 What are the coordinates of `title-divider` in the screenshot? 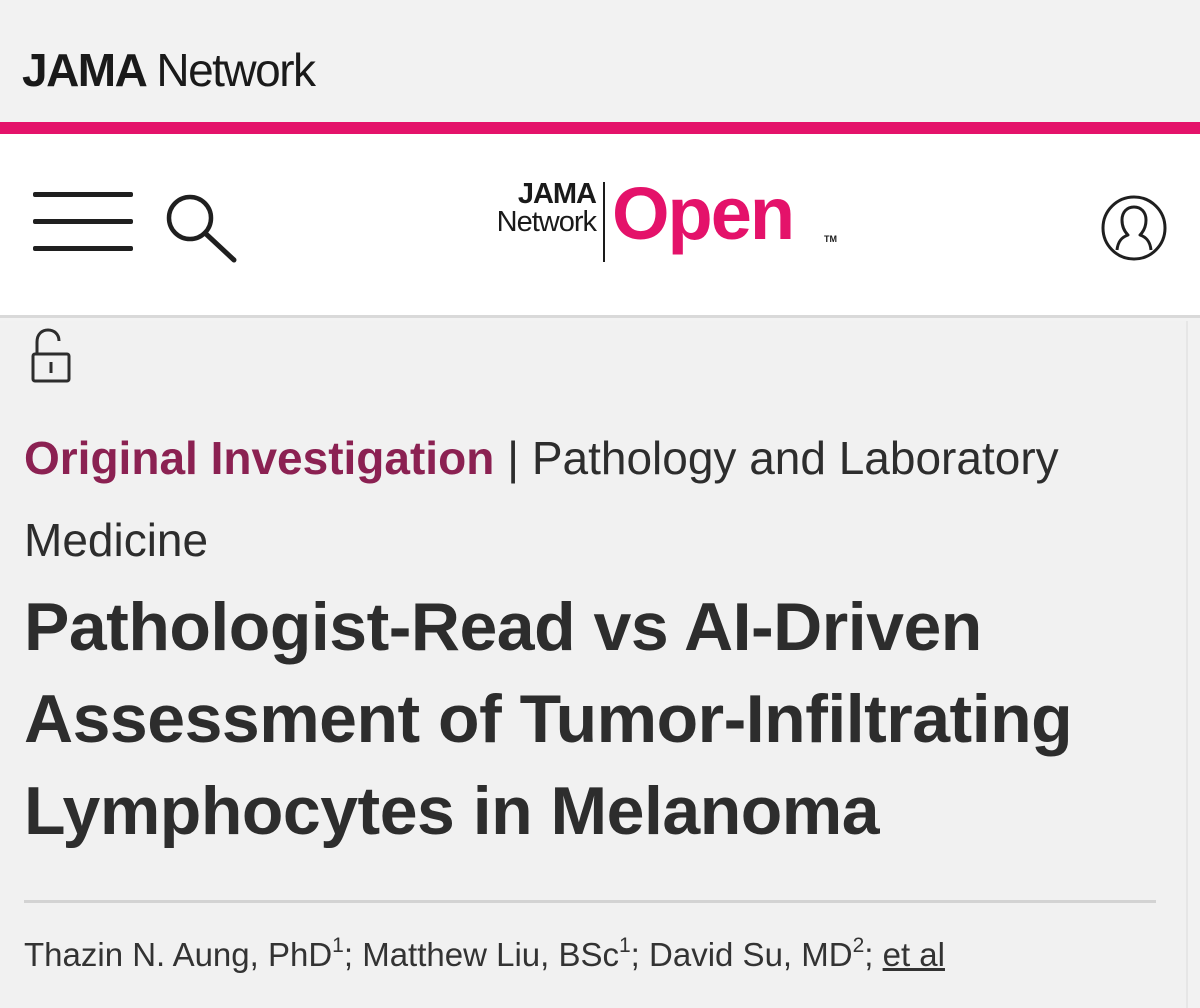 It's located at (590, 901).